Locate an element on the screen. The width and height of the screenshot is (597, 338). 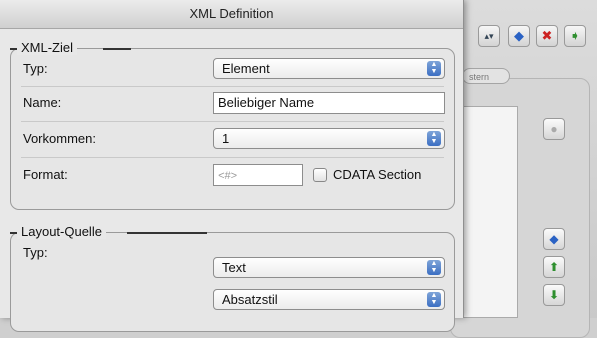
occurrence-popup-value: 1 is located at coordinates (226, 138).